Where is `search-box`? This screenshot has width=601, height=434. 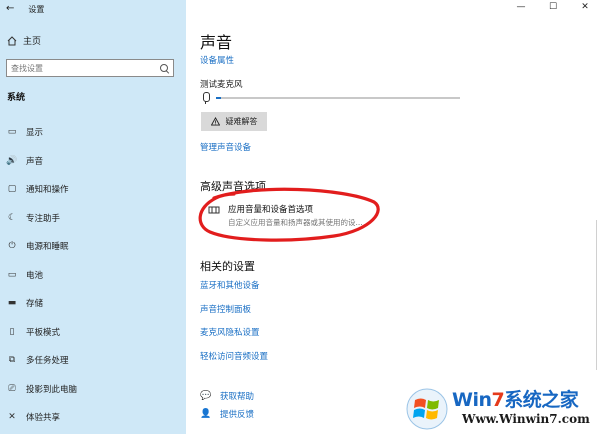
search-box is located at coordinates (90, 68).